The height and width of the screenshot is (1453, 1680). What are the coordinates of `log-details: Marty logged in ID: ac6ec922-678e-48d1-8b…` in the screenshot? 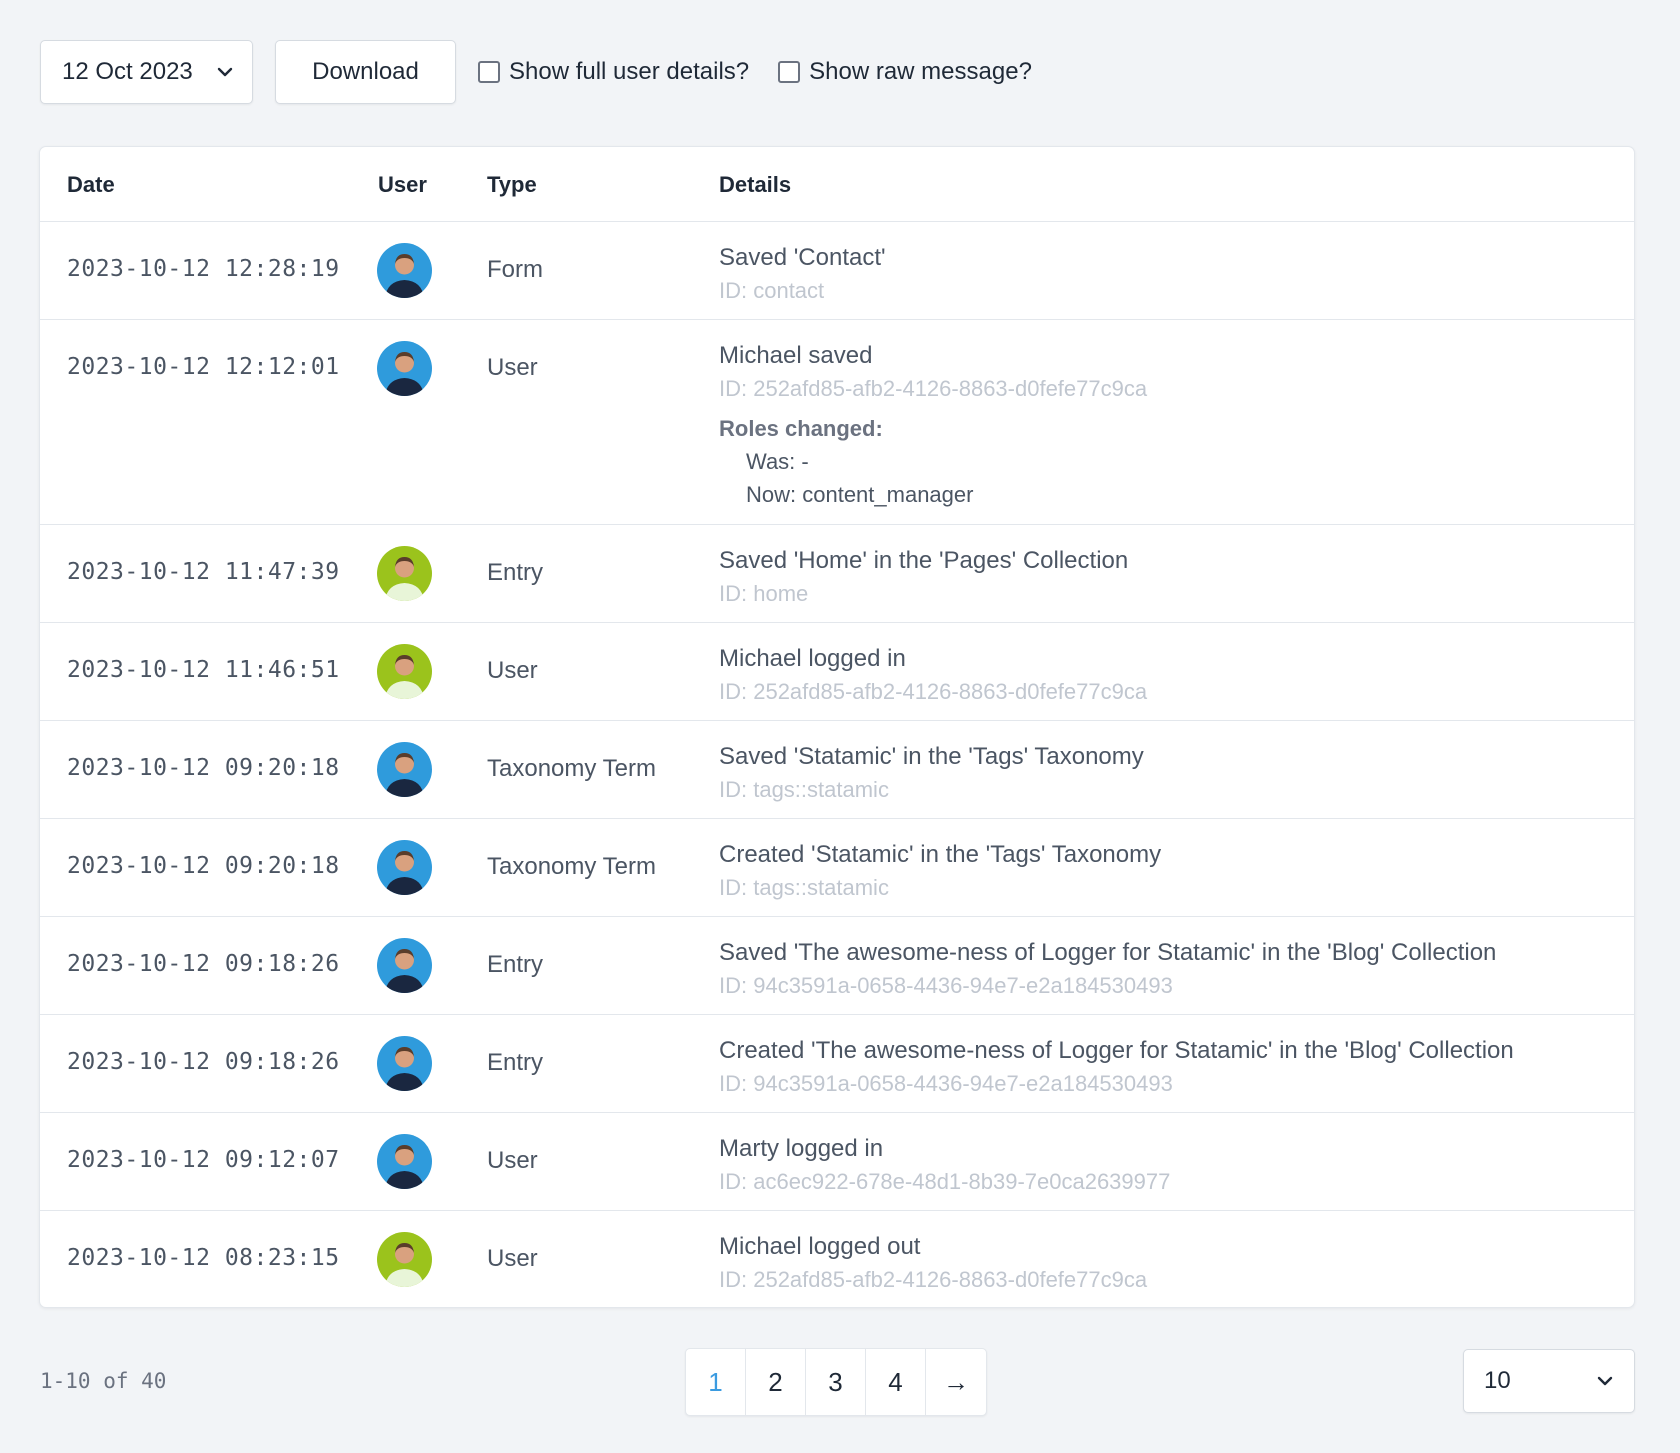 It's located at (1166, 1165).